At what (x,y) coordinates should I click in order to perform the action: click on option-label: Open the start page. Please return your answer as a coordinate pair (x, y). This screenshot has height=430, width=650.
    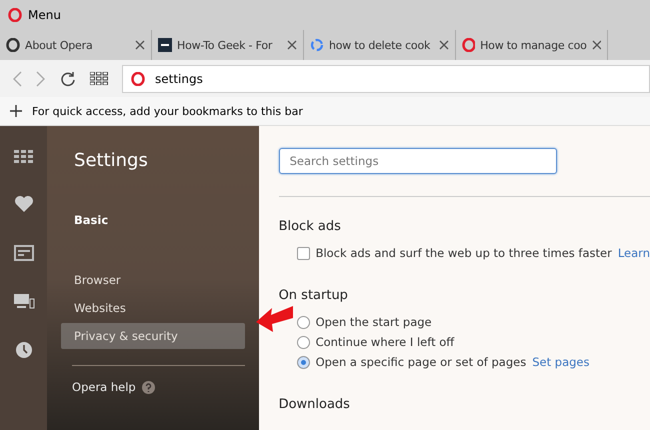
    Looking at the image, I should click on (374, 322).